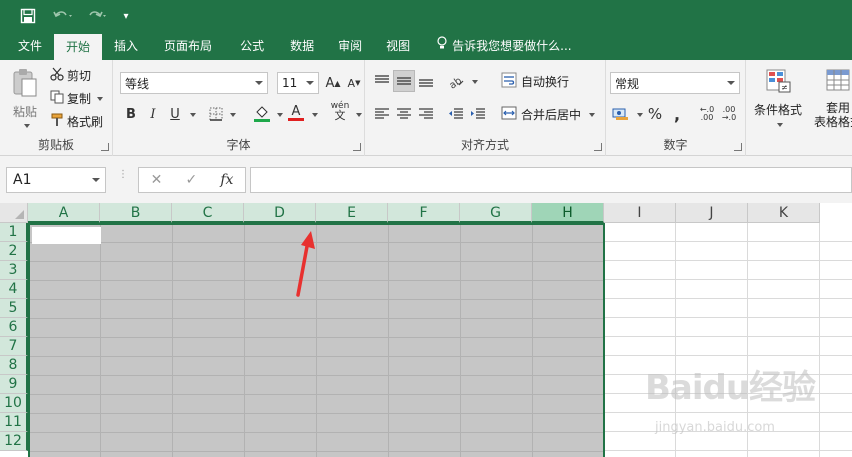 This screenshot has height=457, width=852. What do you see at coordinates (280, 115) in the screenshot?
I see `fill-color-dropdown-icon` at bounding box center [280, 115].